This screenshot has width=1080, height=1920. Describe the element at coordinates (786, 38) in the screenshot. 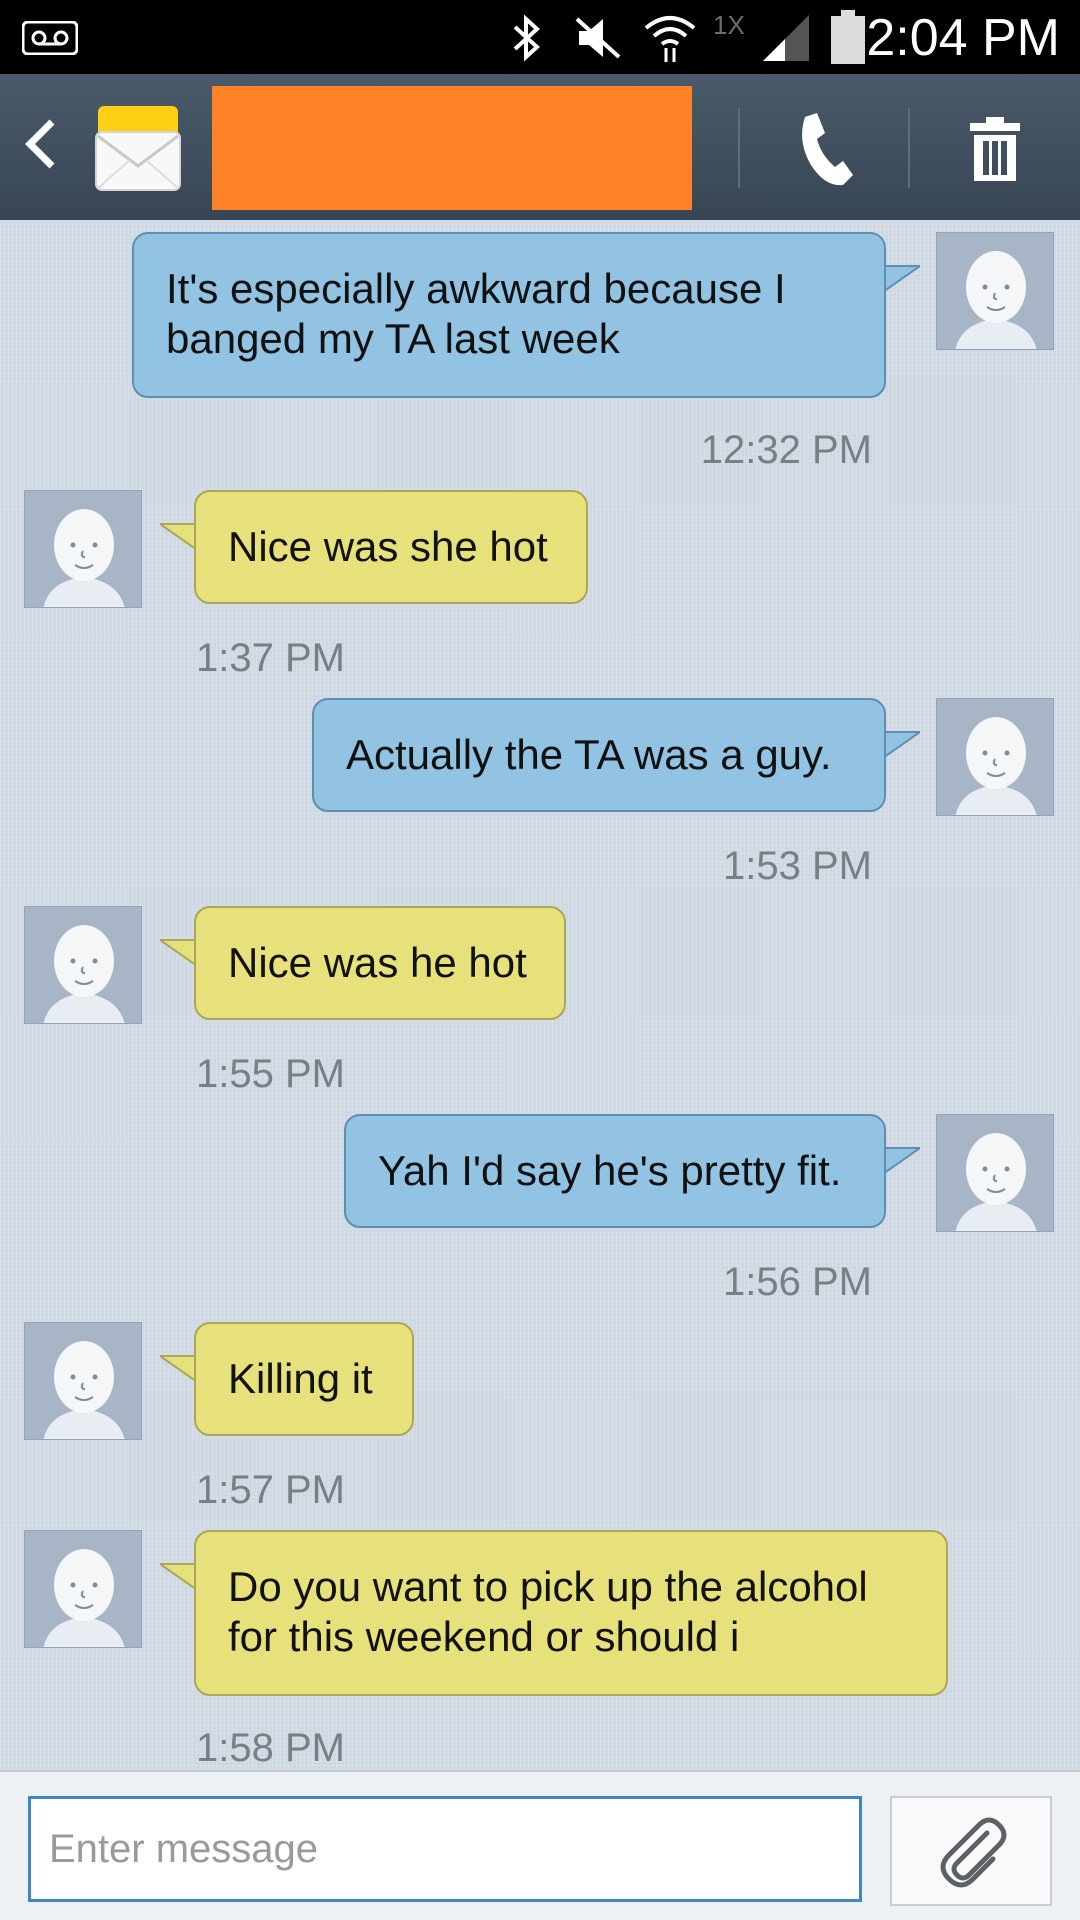

I see `signal-icon` at that location.